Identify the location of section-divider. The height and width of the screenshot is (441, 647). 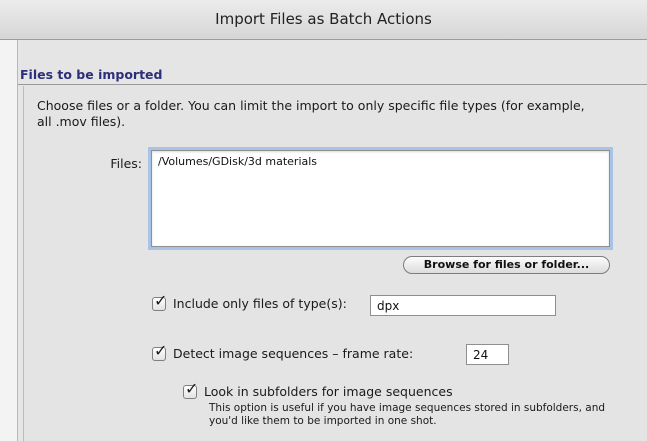
(332, 84).